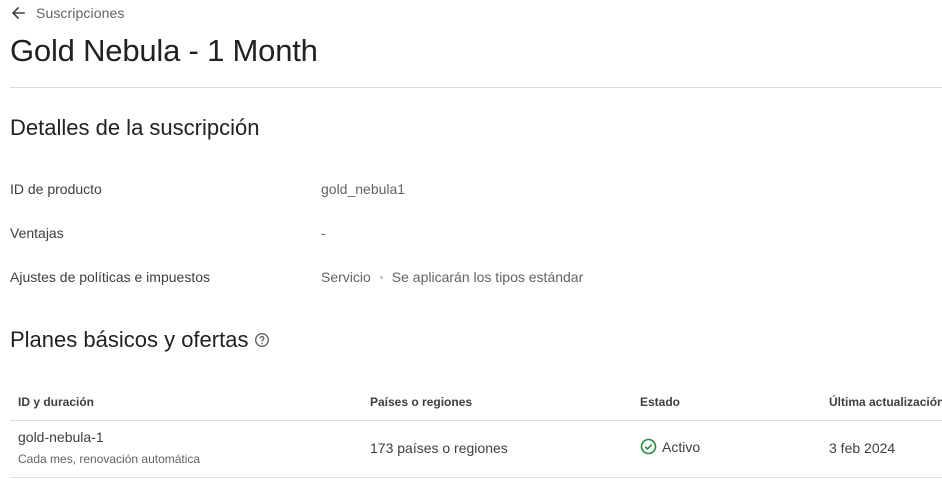 This screenshot has height=483, width=942. What do you see at coordinates (363, 189) in the screenshot?
I see `detail-value: gold_nebula1` at bounding box center [363, 189].